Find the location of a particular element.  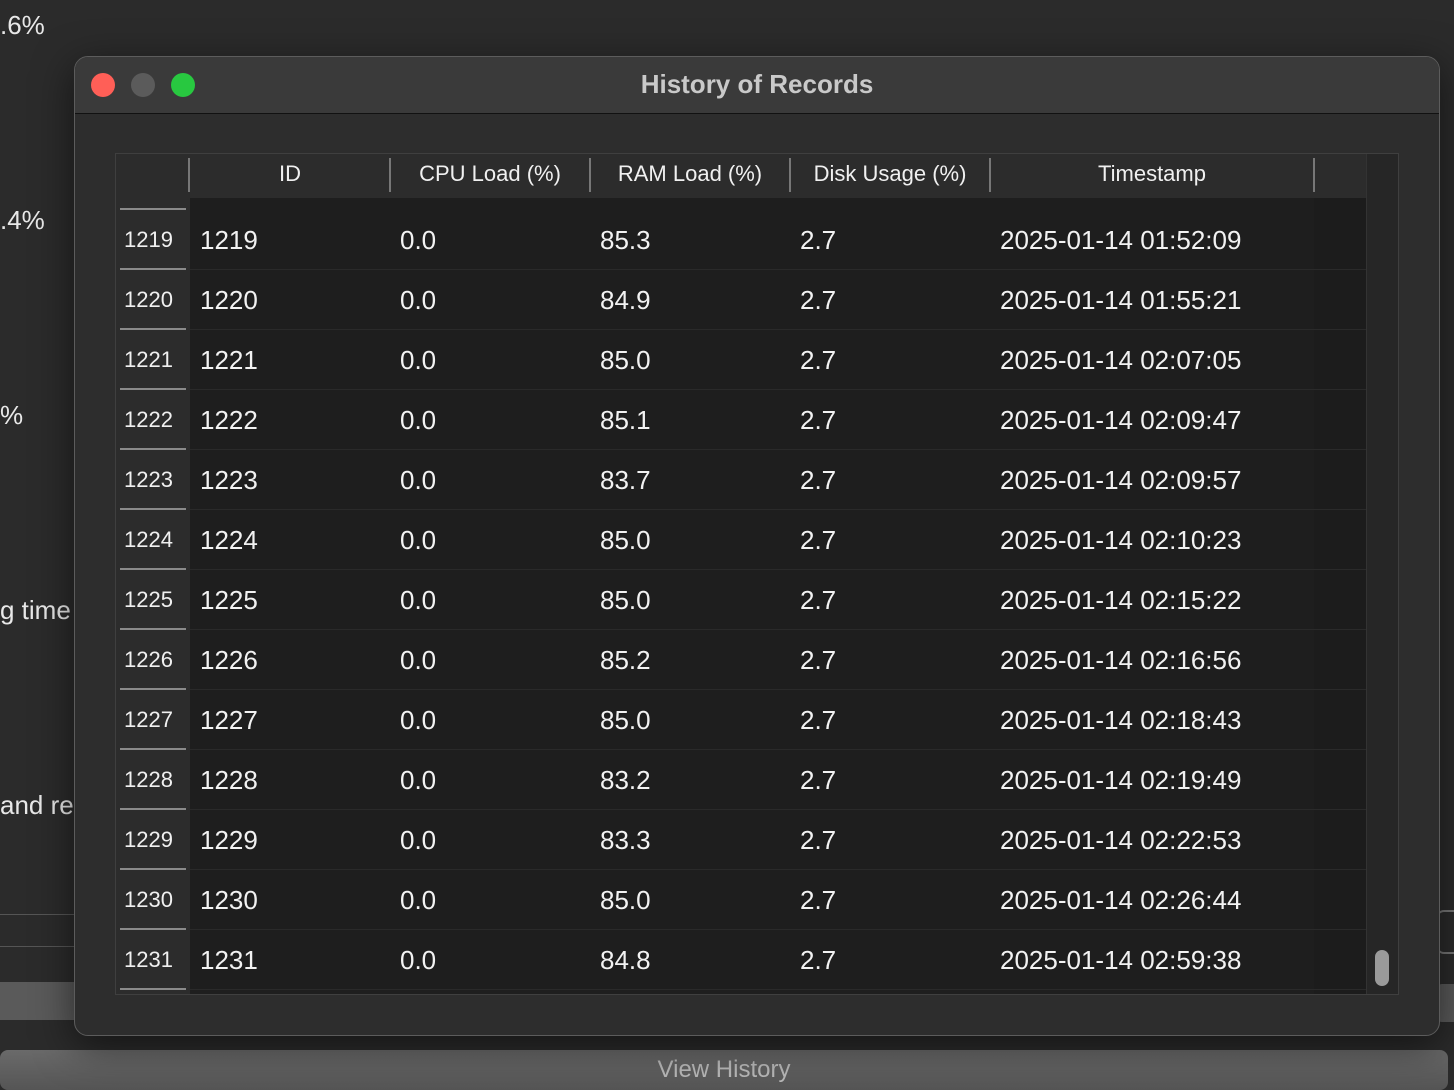

table-cell-ram: 83.3 is located at coordinates (625, 840).